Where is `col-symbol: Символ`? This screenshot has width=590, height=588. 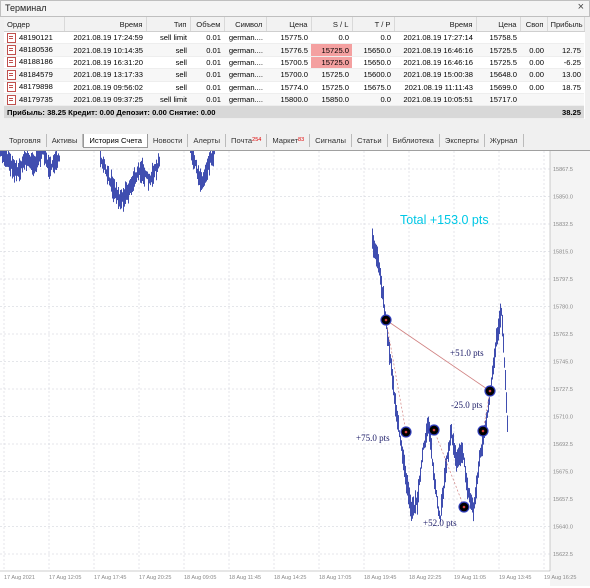 col-symbol: Символ is located at coordinates (245, 24).